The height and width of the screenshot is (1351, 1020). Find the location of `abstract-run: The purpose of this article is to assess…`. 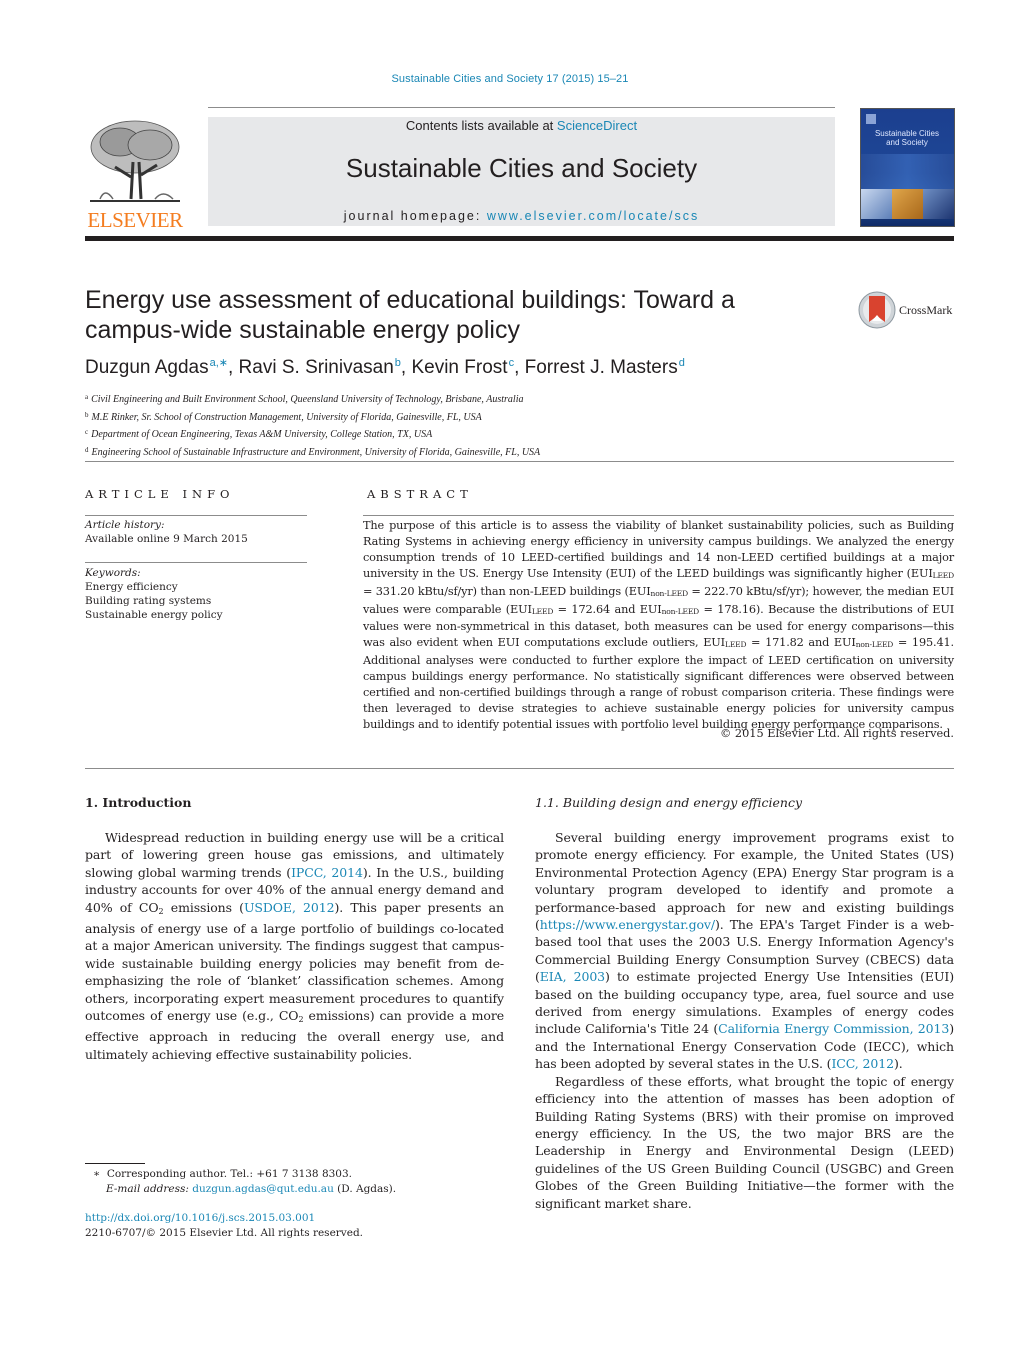

abstract-run: The purpose of this article is to assess… is located at coordinates (658, 549).